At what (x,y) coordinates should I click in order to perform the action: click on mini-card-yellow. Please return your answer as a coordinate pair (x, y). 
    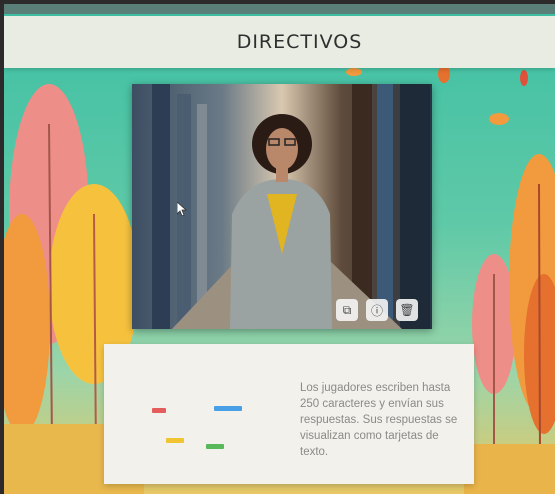
    Looking at the image, I should click on (175, 440).